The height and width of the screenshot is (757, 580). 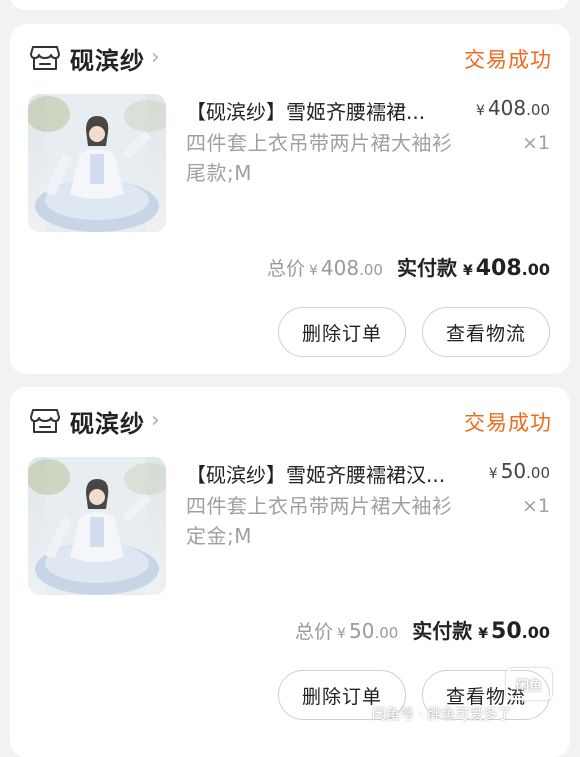 What do you see at coordinates (486, 332) in the screenshot?
I see `view-logistics-button: 查看物流` at bounding box center [486, 332].